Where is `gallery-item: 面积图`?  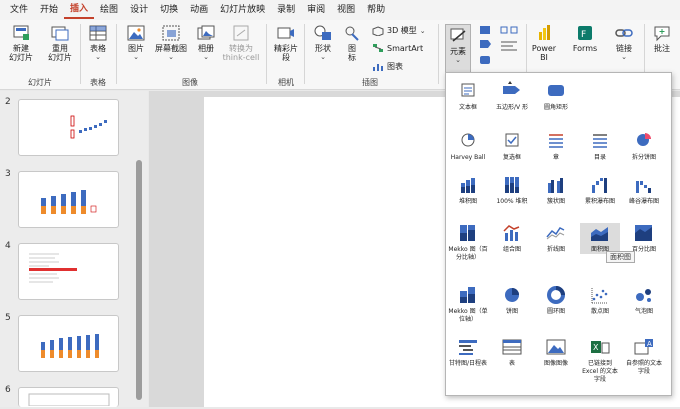 gallery-item: 面积图 is located at coordinates (600, 238).